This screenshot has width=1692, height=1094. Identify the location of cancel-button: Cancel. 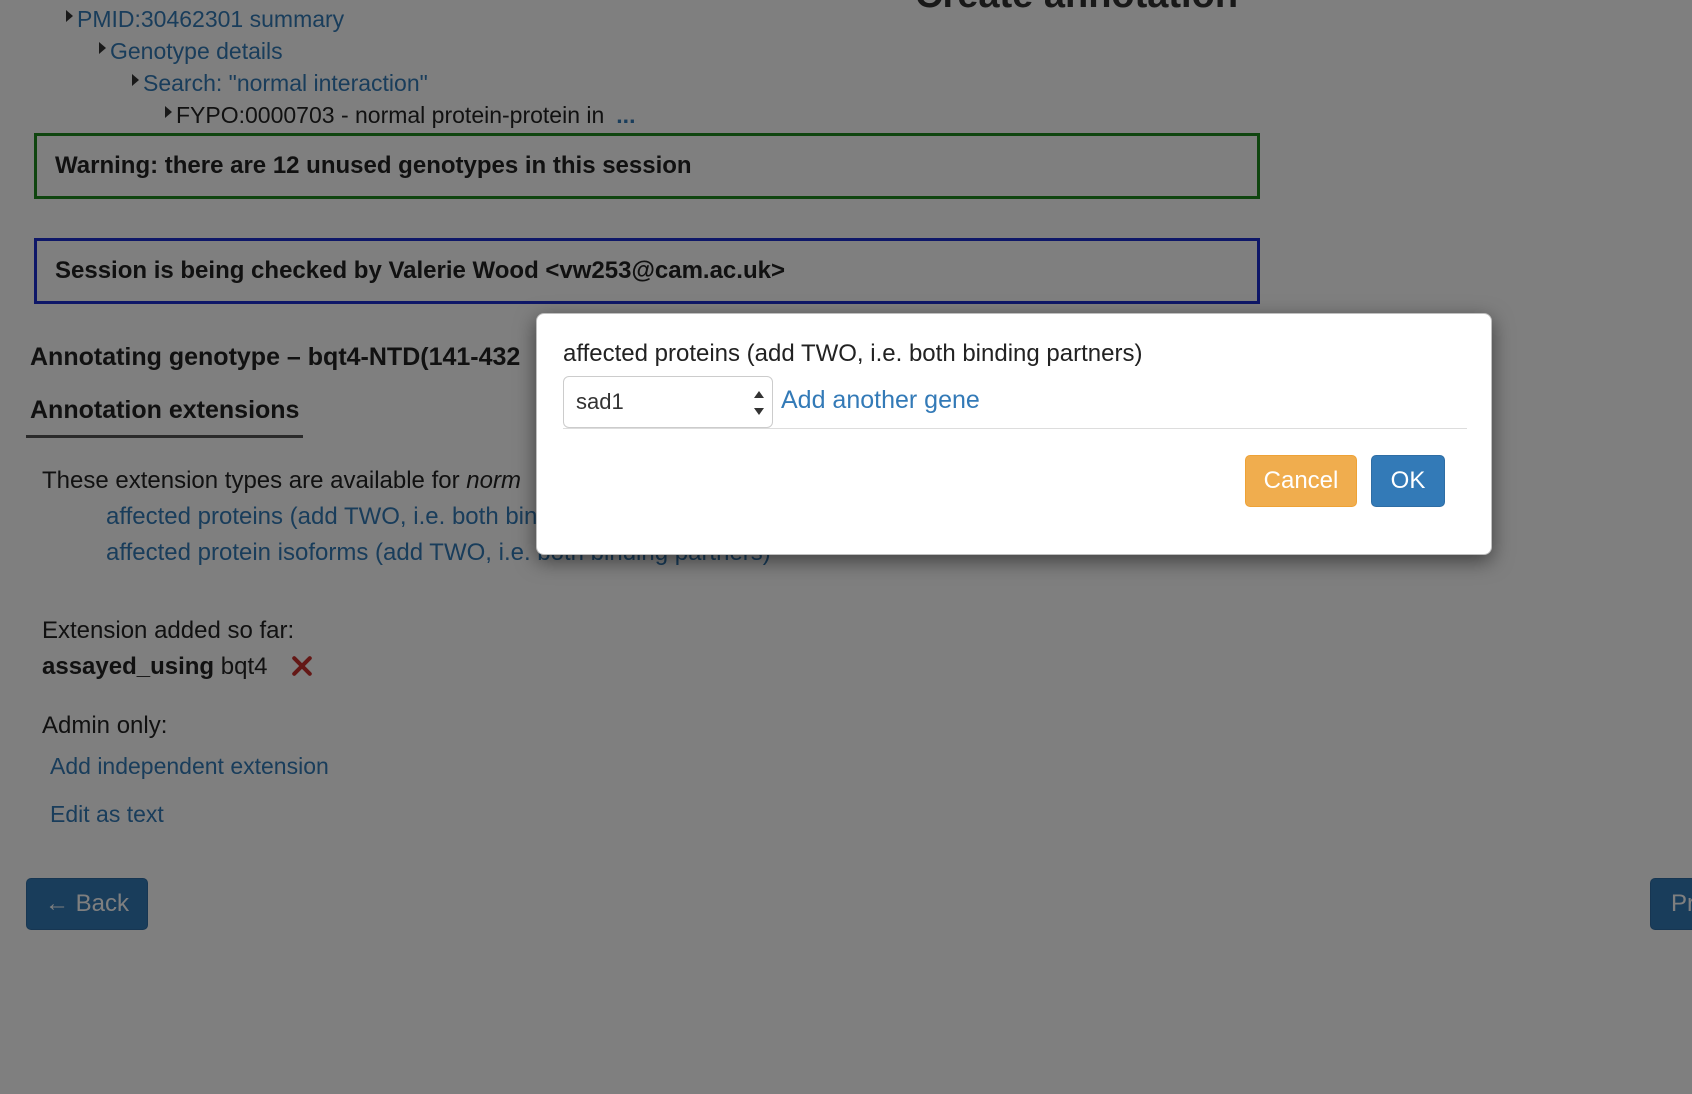
(1301, 481).